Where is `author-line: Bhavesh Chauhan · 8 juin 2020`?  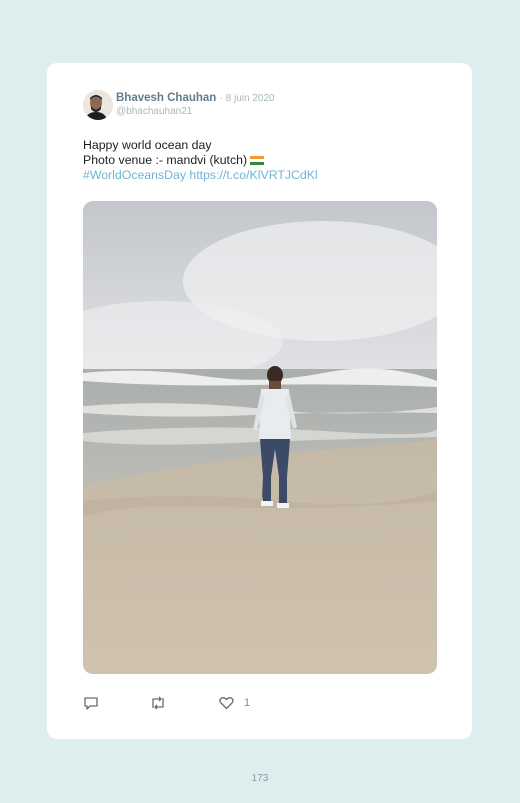
author-line: Bhavesh Chauhan · 8 juin 2020 is located at coordinates (195, 98).